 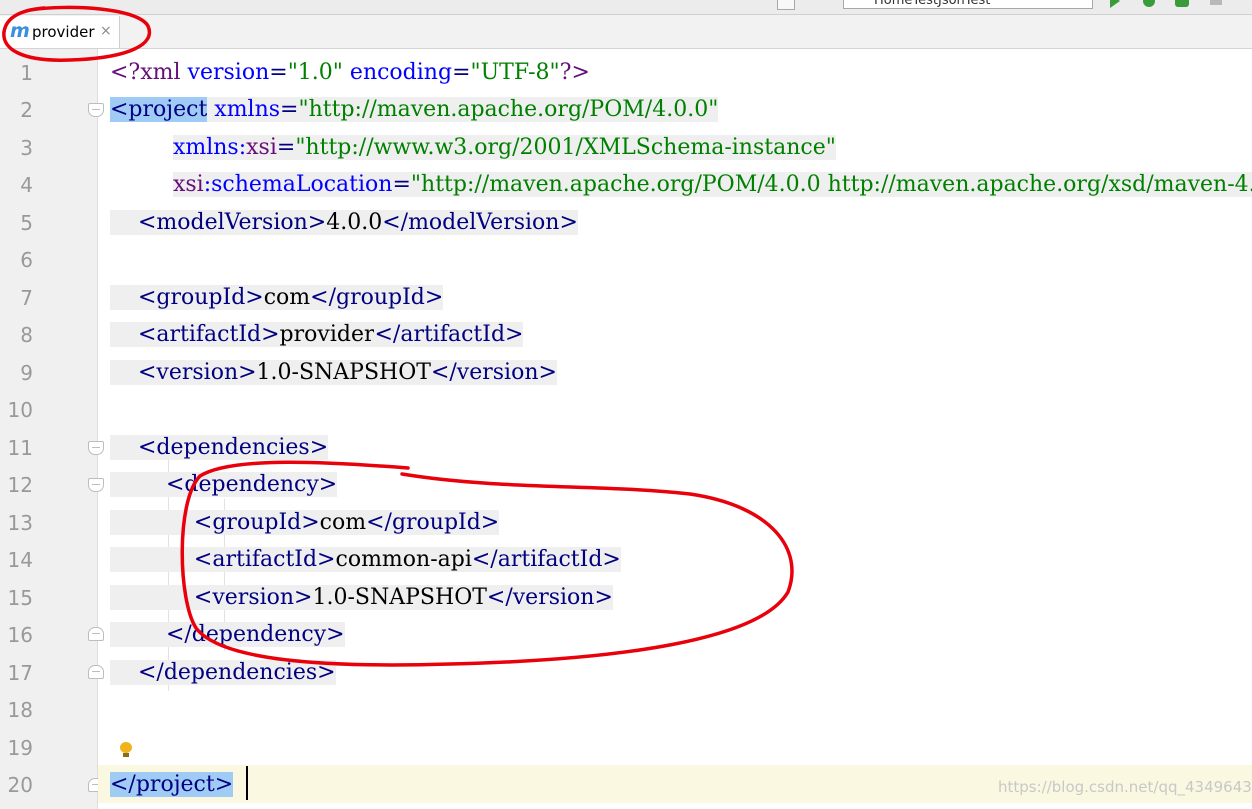 I want to click on code-line: <modelVersion>4.0.0</modelVersion>, so click(x=344, y=223).